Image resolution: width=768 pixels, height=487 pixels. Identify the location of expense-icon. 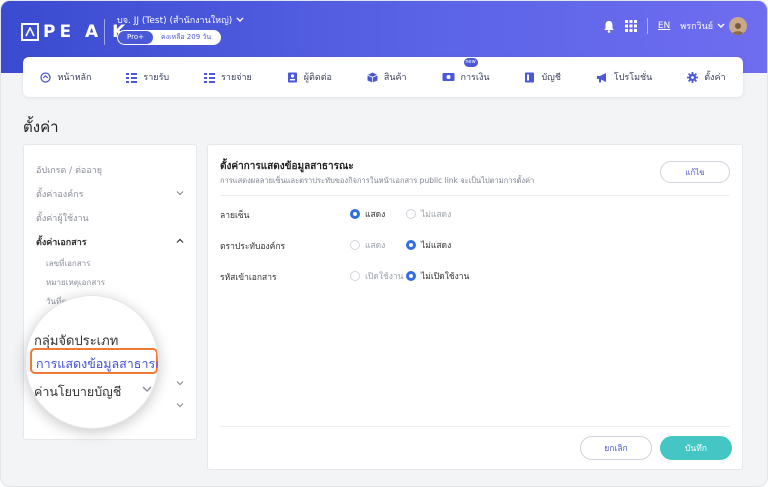
(210, 77).